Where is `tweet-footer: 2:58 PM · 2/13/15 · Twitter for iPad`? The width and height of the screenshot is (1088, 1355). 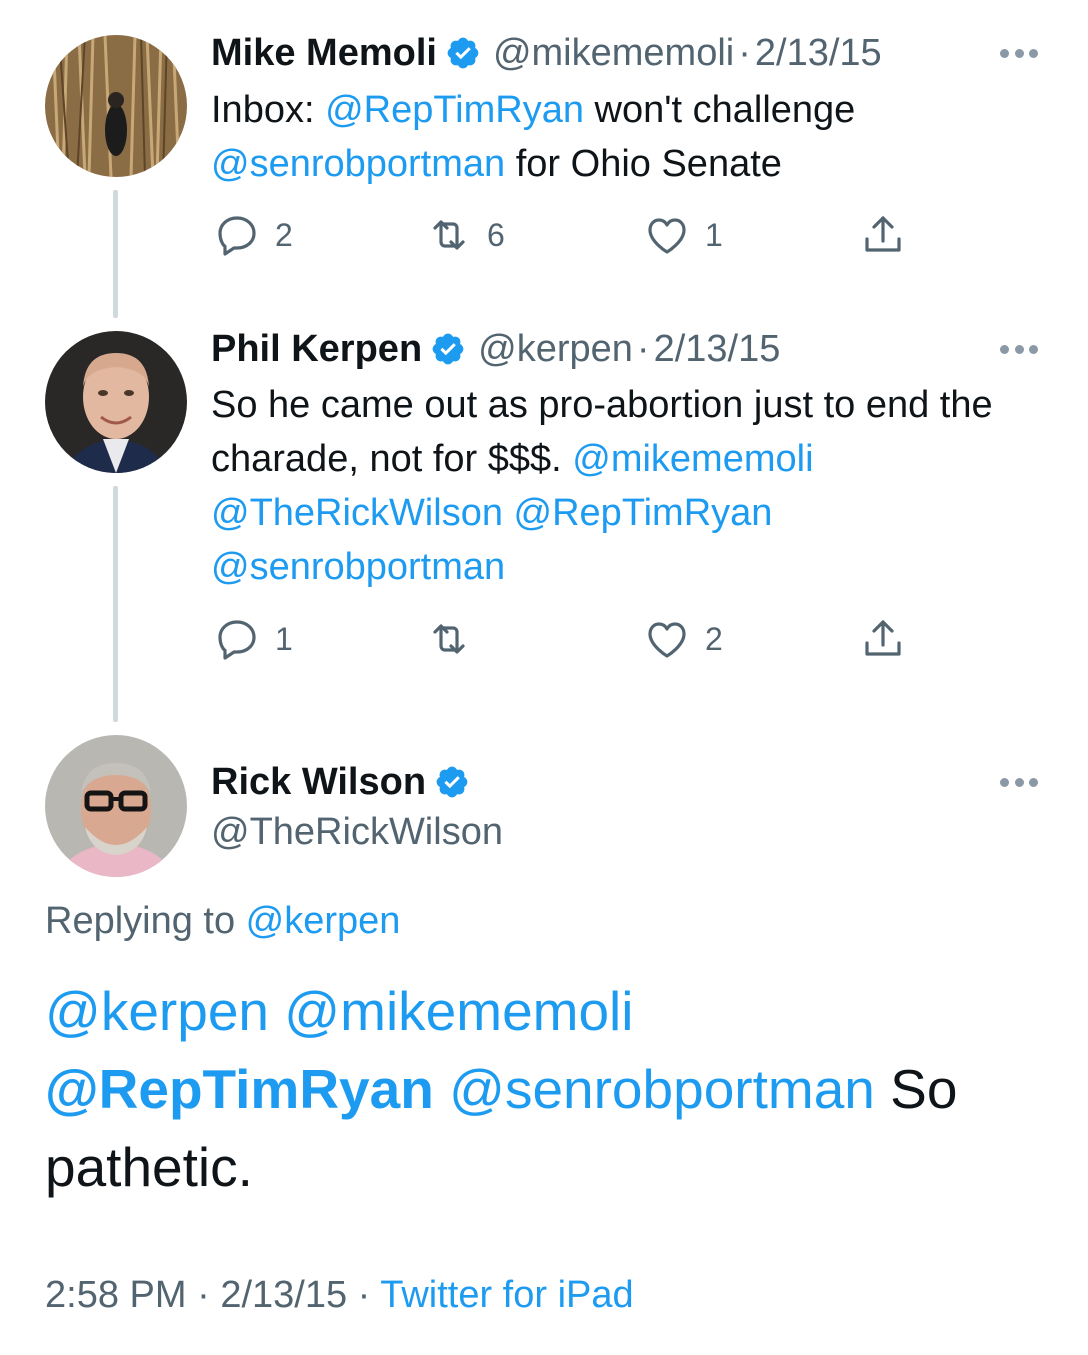
tweet-footer: 2:58 PM · 2/13/15 · Twitter for iPad is located at coordinates (339, 1295).